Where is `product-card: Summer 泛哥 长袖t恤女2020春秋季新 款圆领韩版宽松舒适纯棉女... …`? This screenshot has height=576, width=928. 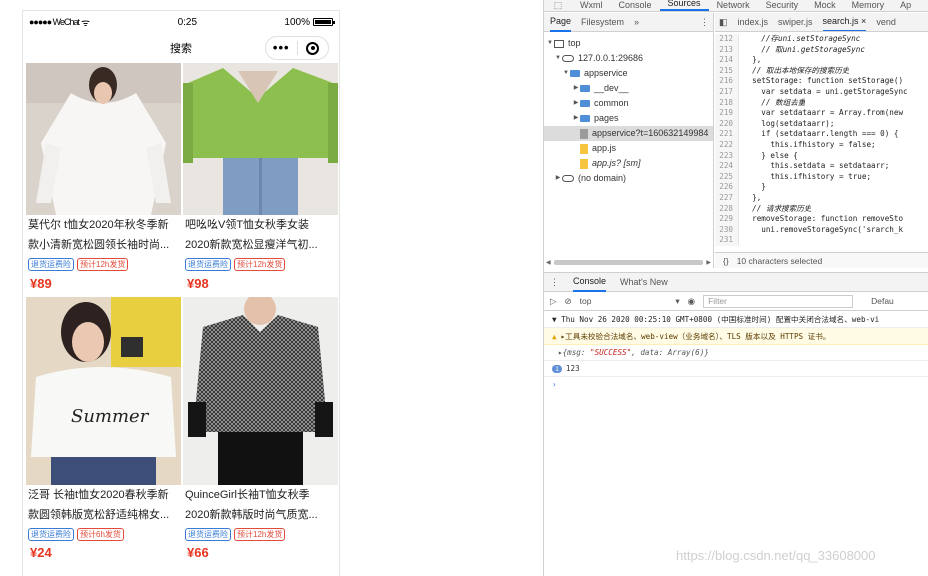
product-card: Summer 泛哥 长袖t恤女2020春秋季新 款圆领韩版宽松舒适纯棉女... … is located at coordinates (103, 432).